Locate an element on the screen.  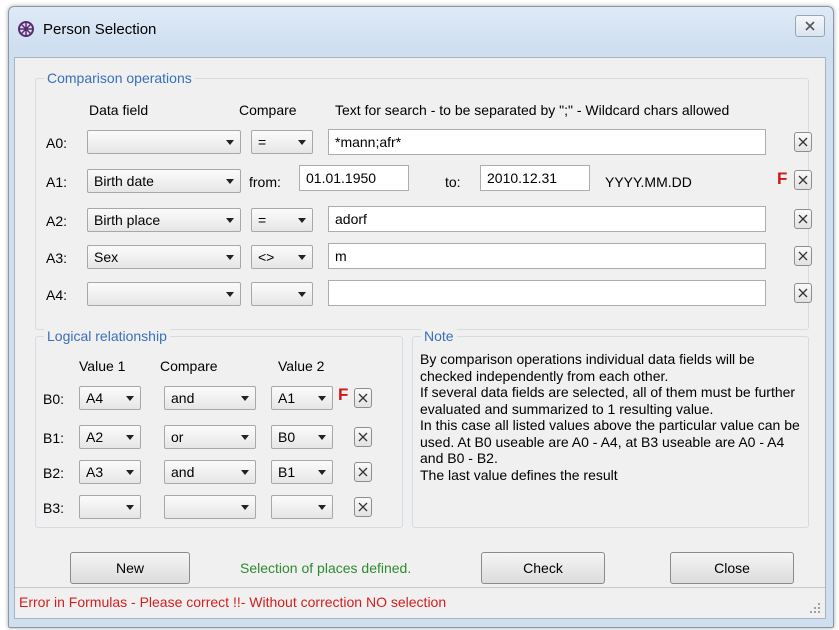
b0-compare-select: and is located at coordinates (210, 398).